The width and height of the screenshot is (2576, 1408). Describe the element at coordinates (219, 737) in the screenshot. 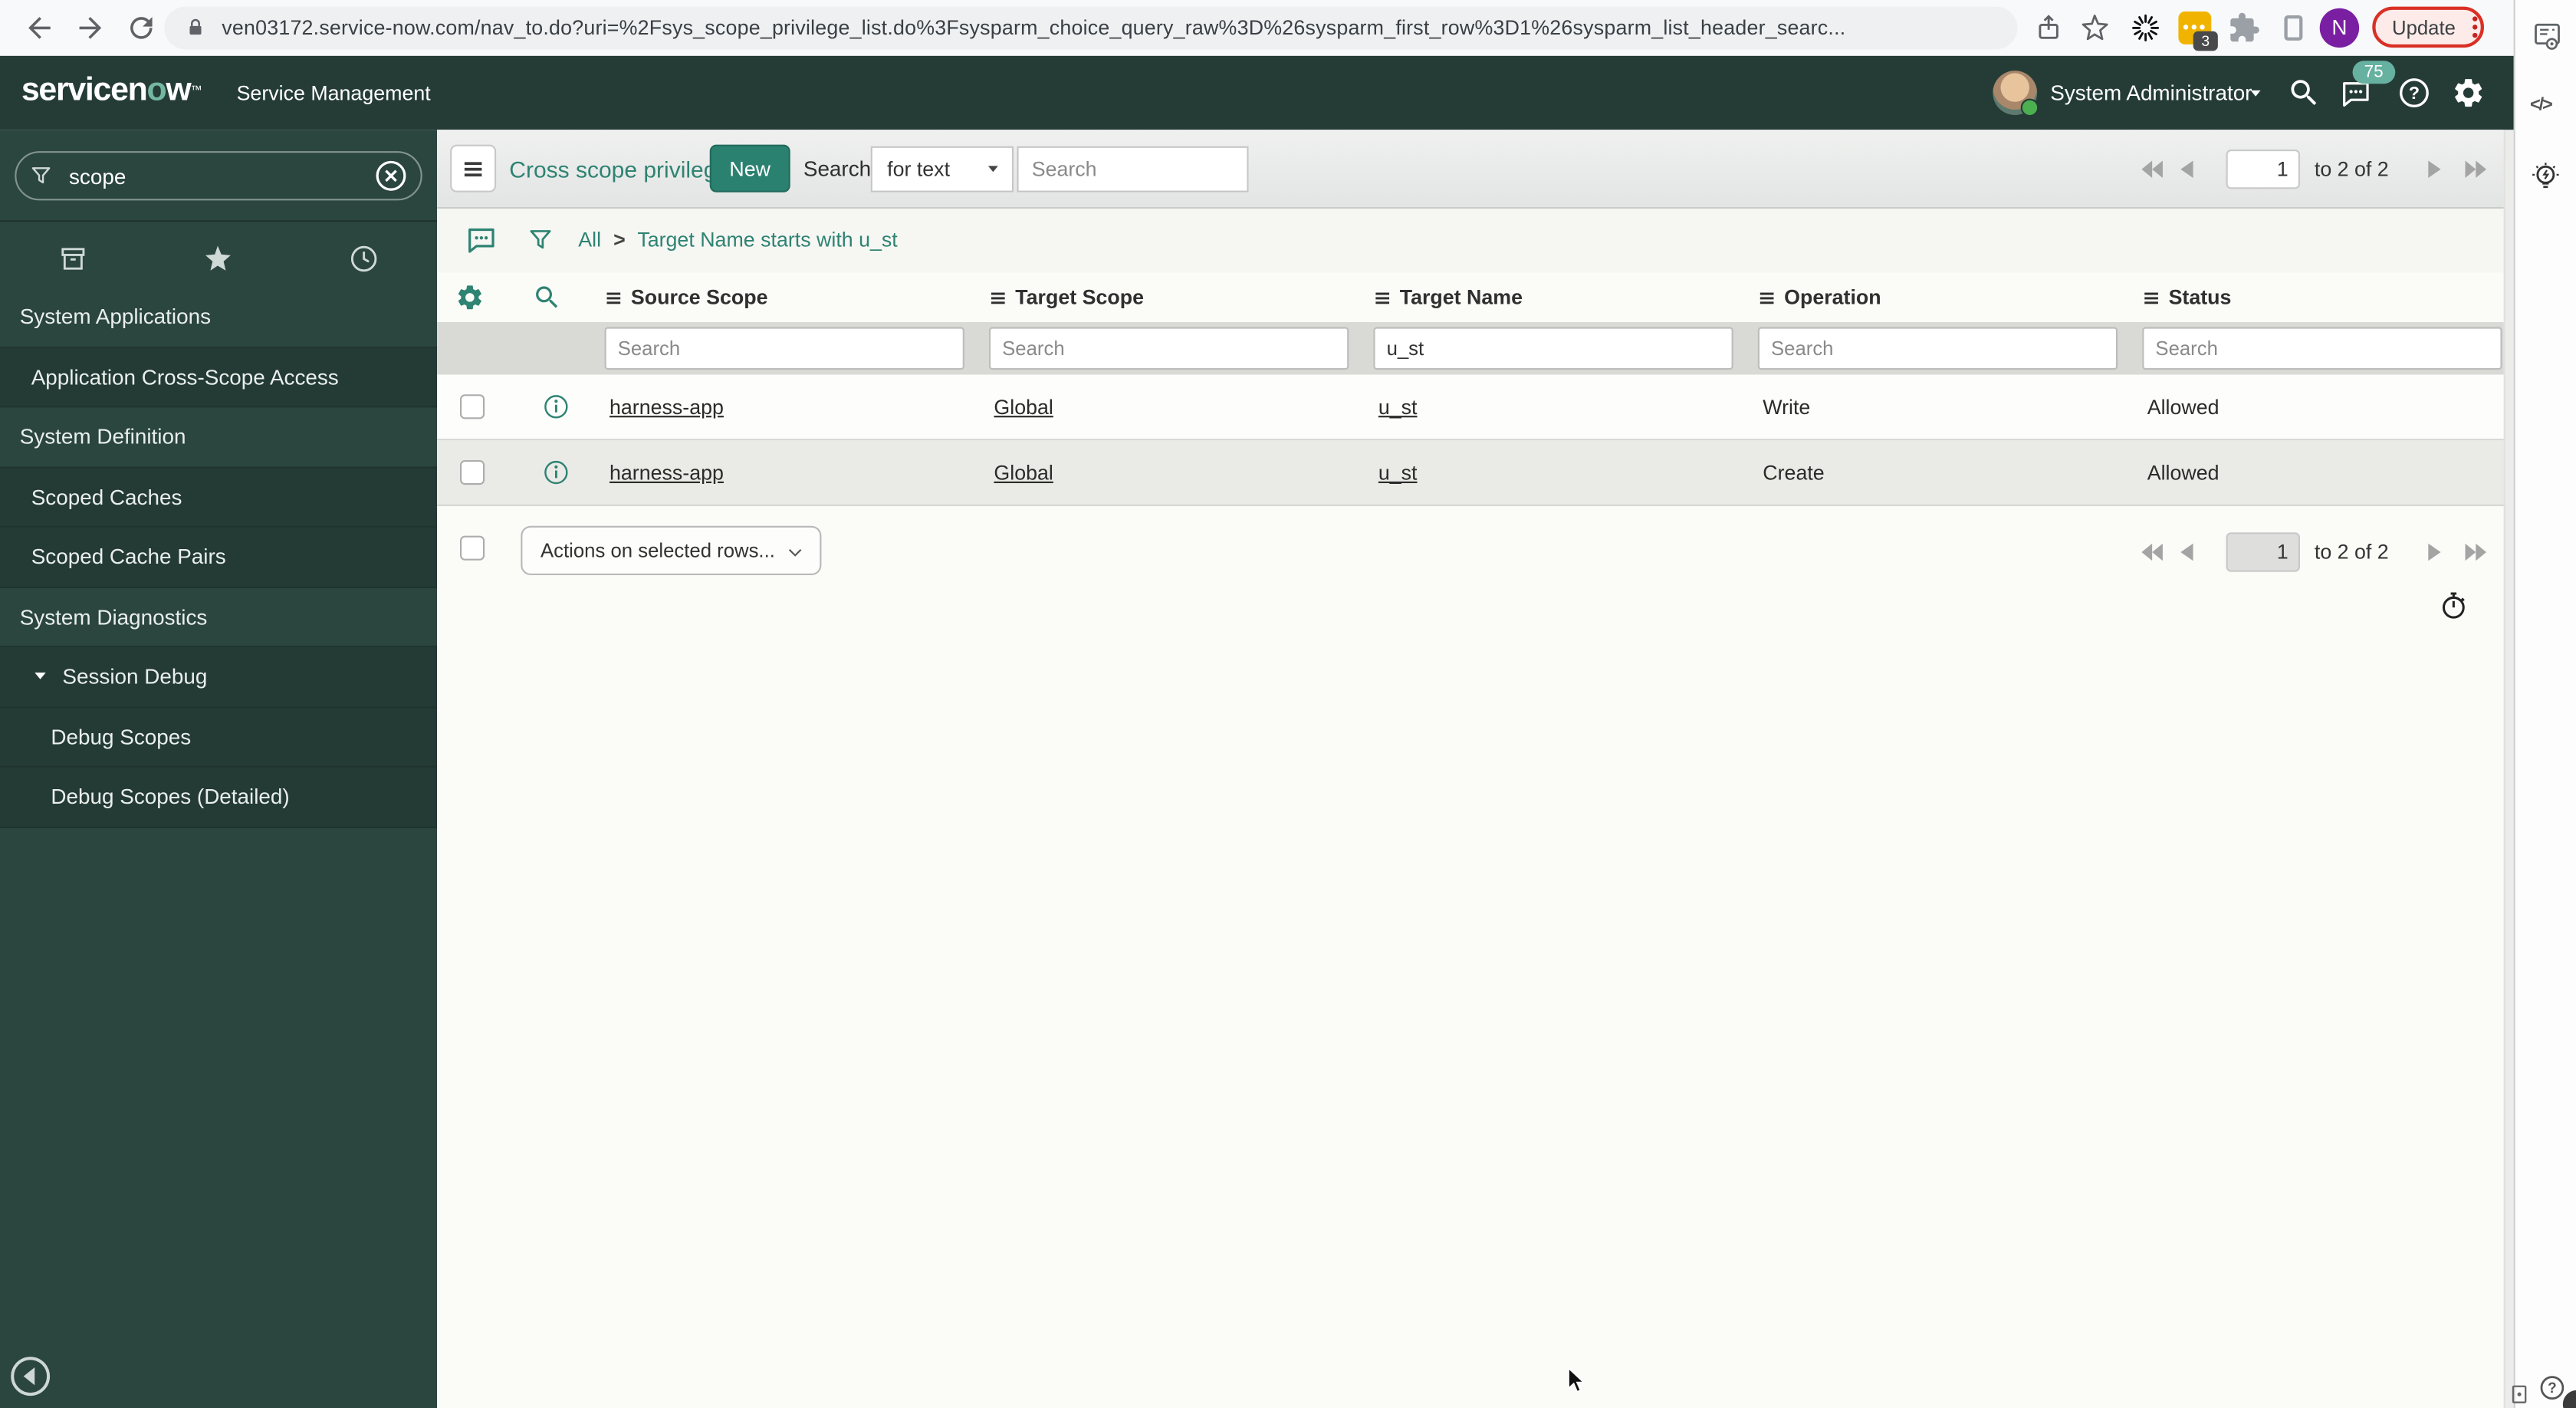

I see `sidebar-item-debug-scopes: Debug Scopes` at that location.